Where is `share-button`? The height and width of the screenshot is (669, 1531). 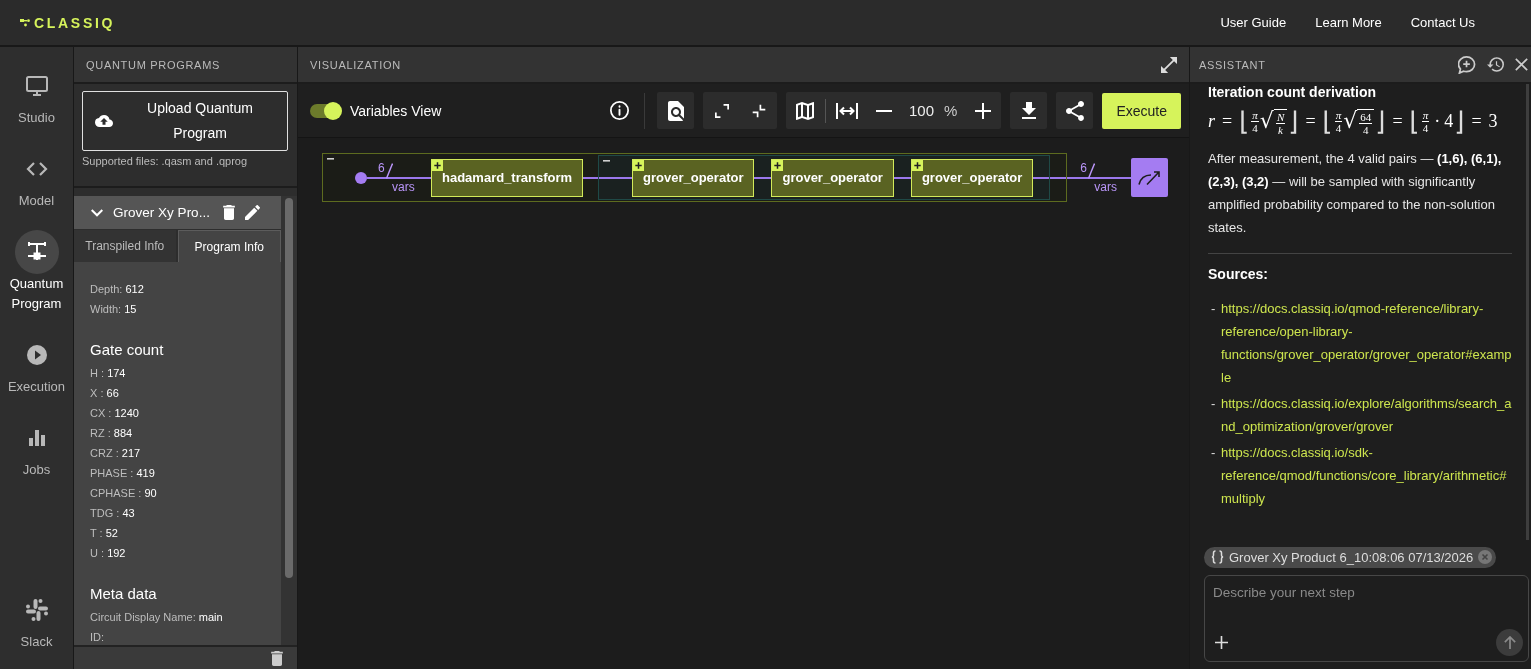 share-button is located at coordinates (1075, 110).